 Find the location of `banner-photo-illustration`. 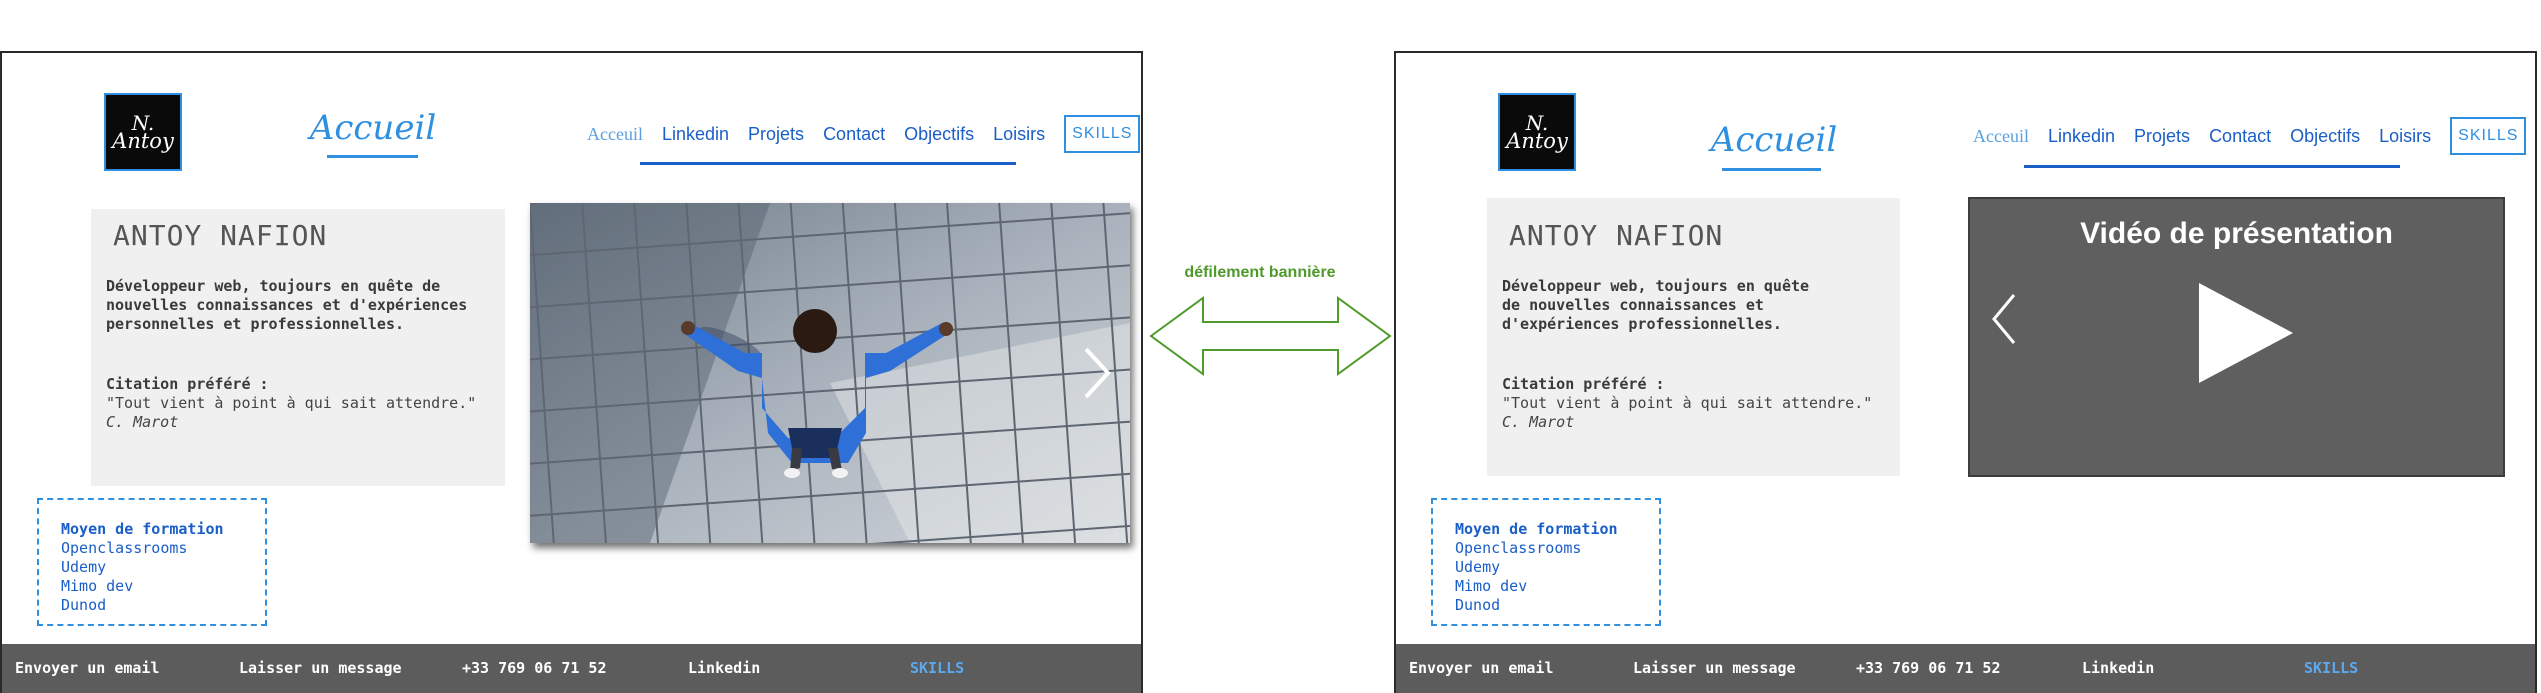

banner-photo-illustration is located at coordinates (830, 373).